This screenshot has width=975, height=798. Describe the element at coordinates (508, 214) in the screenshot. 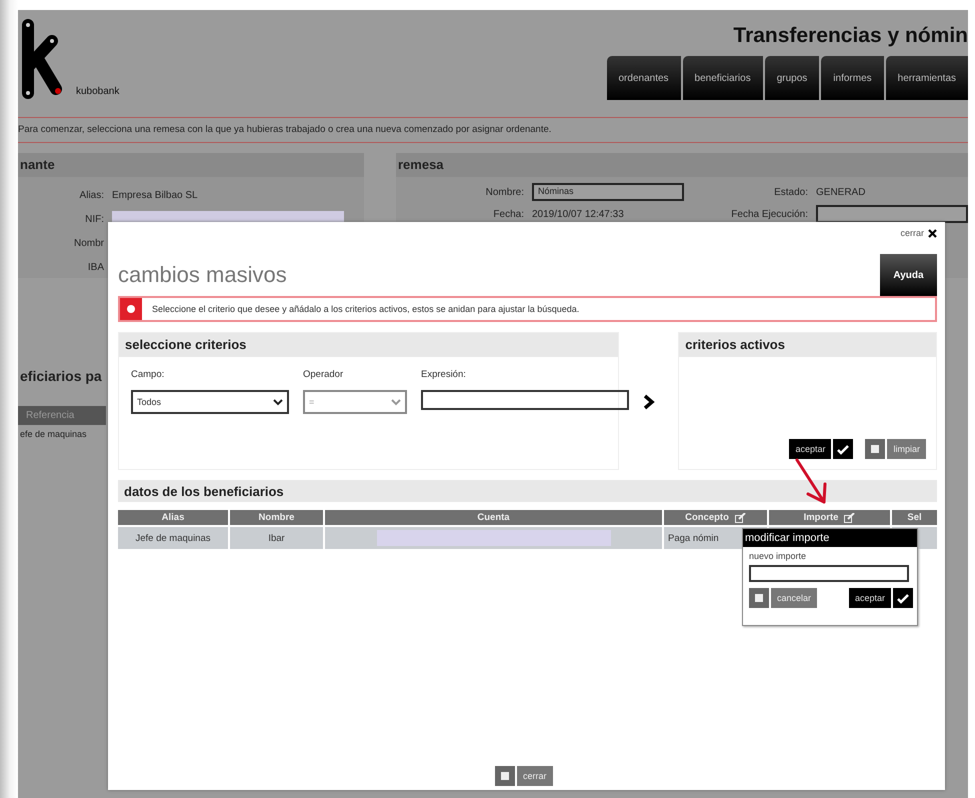

I see `field-label: Fecha:` at that location.